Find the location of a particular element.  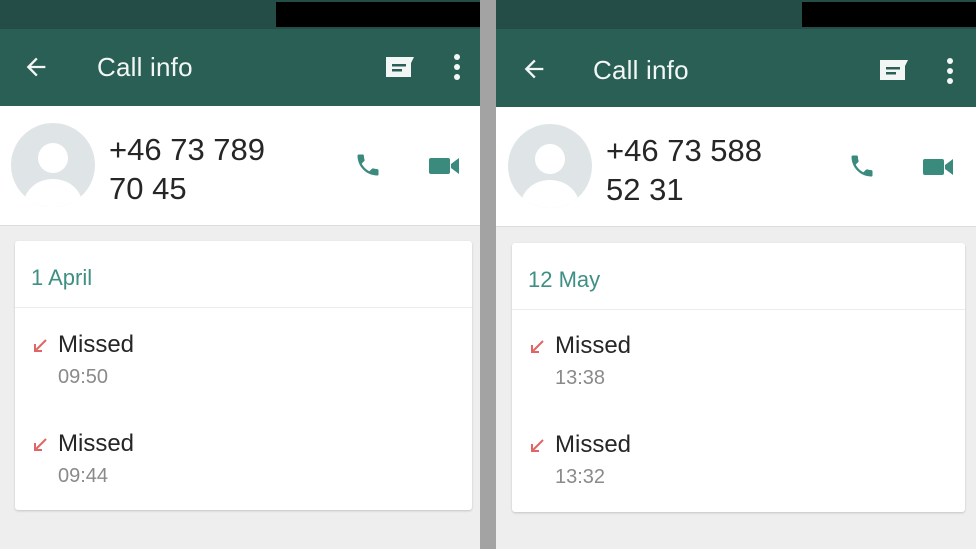

call-time: 09:44 is located at coordinates (83, 476).